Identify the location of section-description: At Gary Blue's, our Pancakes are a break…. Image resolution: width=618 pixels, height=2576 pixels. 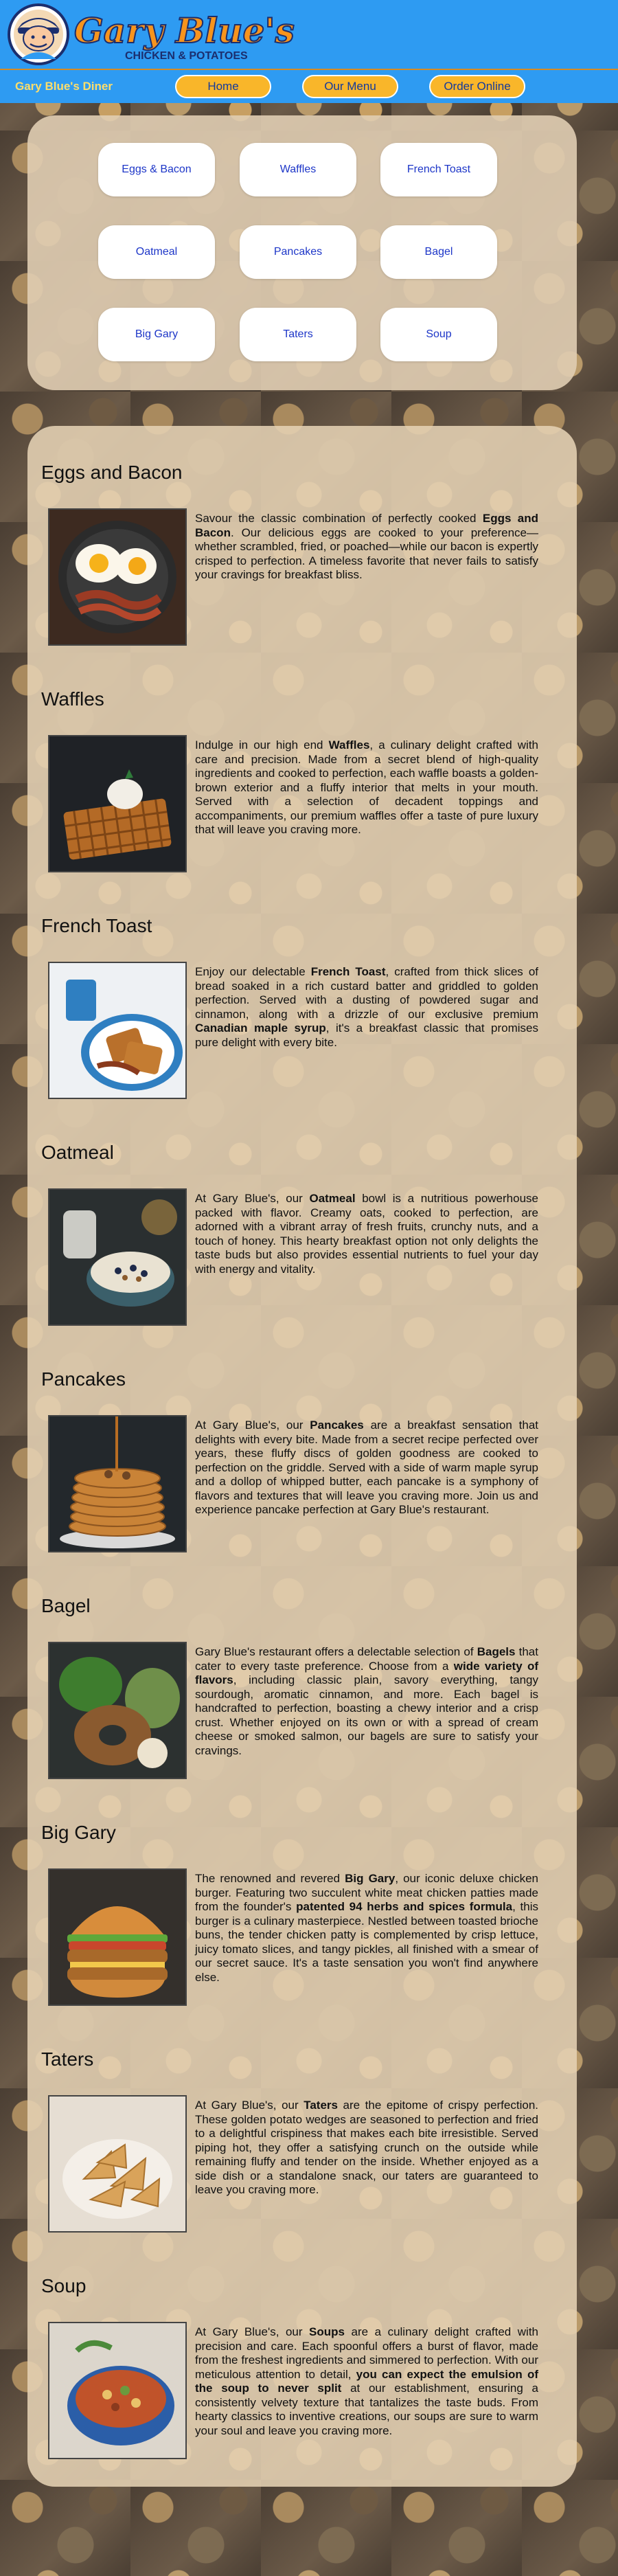
(366, 1468).